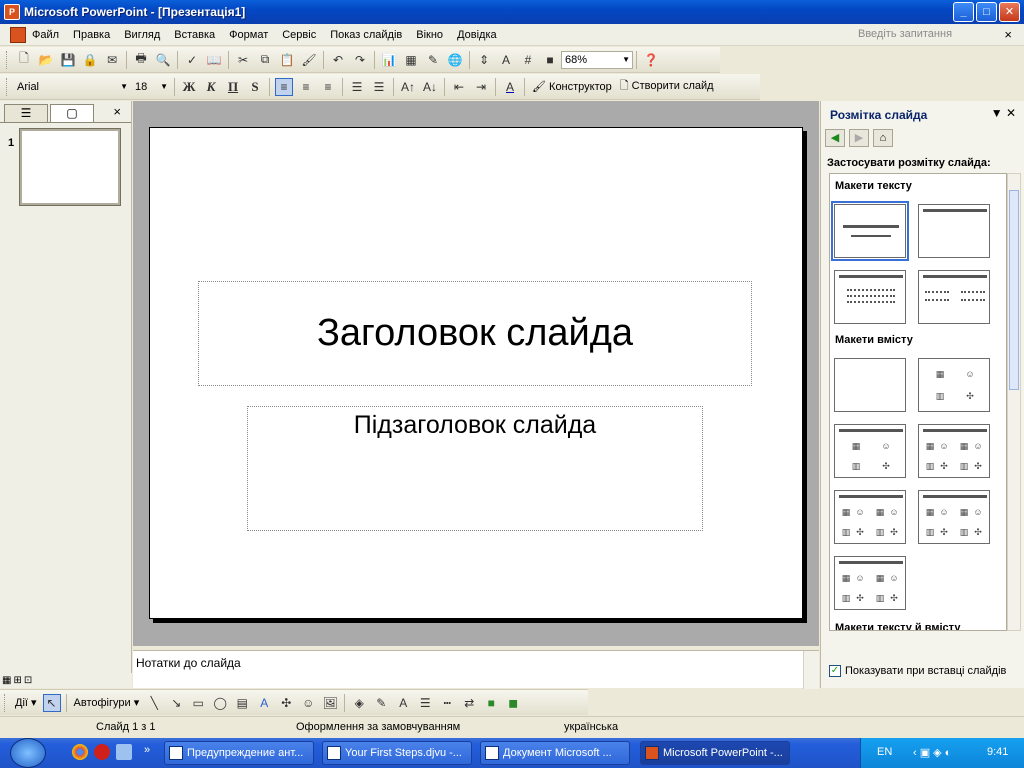  What do you see at coordinates (45, 35) in the screenshot?
I see `menu-file: Файл` at bounding box center [45, 35].